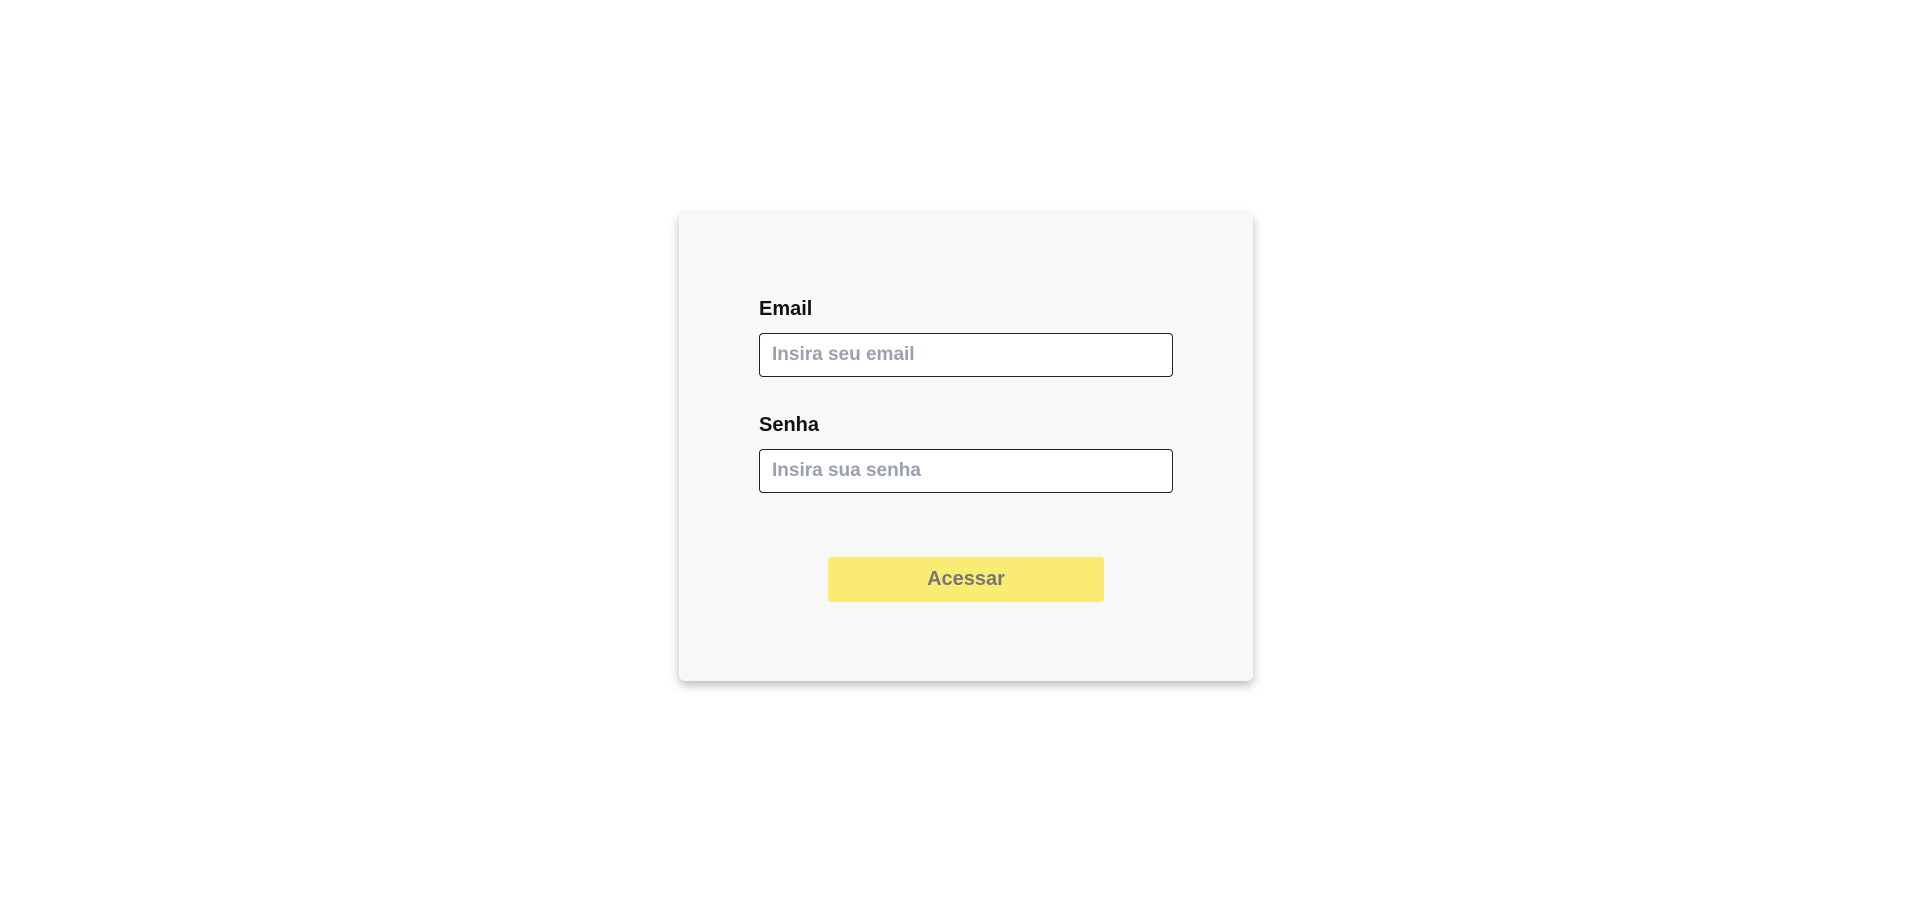 This screenshot has height=917, width=1920. I want to click on email-field-group: Email, so click(966, 337).